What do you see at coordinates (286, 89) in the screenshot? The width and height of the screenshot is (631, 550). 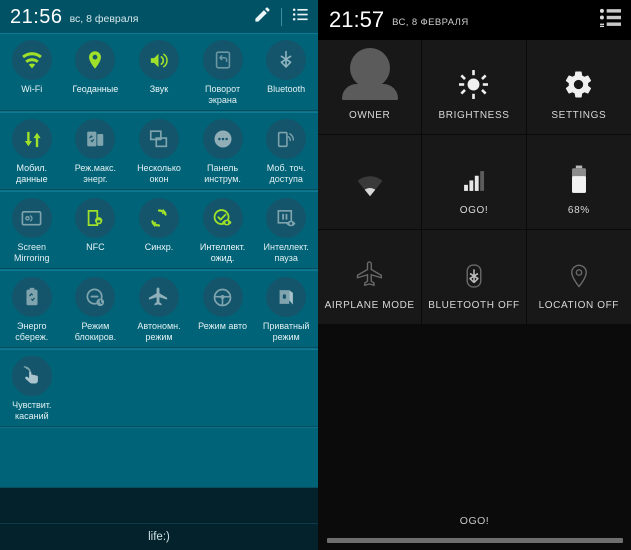 I see `toggle-label: Bluetooth` at bounding box center [286, 89].